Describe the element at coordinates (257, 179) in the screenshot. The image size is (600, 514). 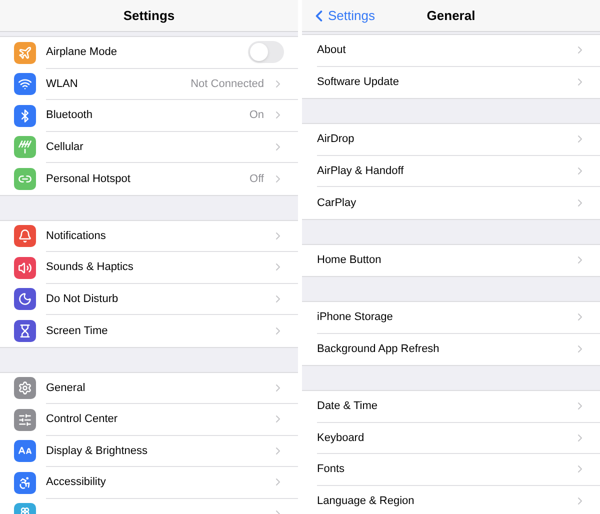
I see `row-value: Off` at that location.